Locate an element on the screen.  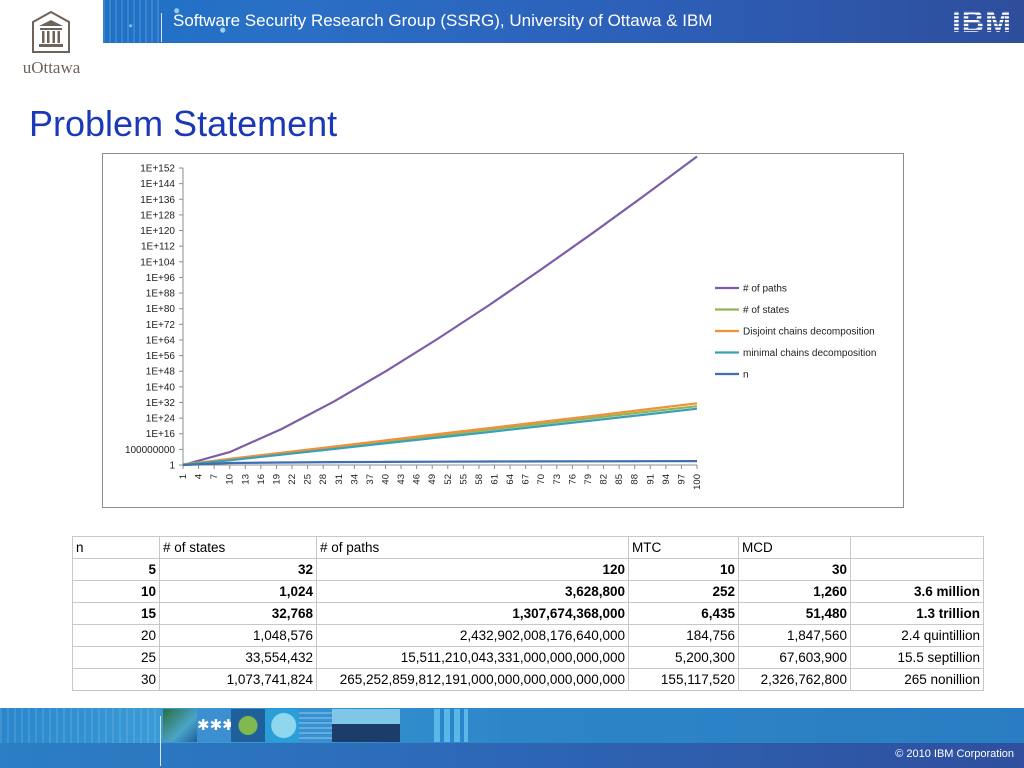
footer-tile-people: ✱✱✱ is located at coordinates (216, 725).